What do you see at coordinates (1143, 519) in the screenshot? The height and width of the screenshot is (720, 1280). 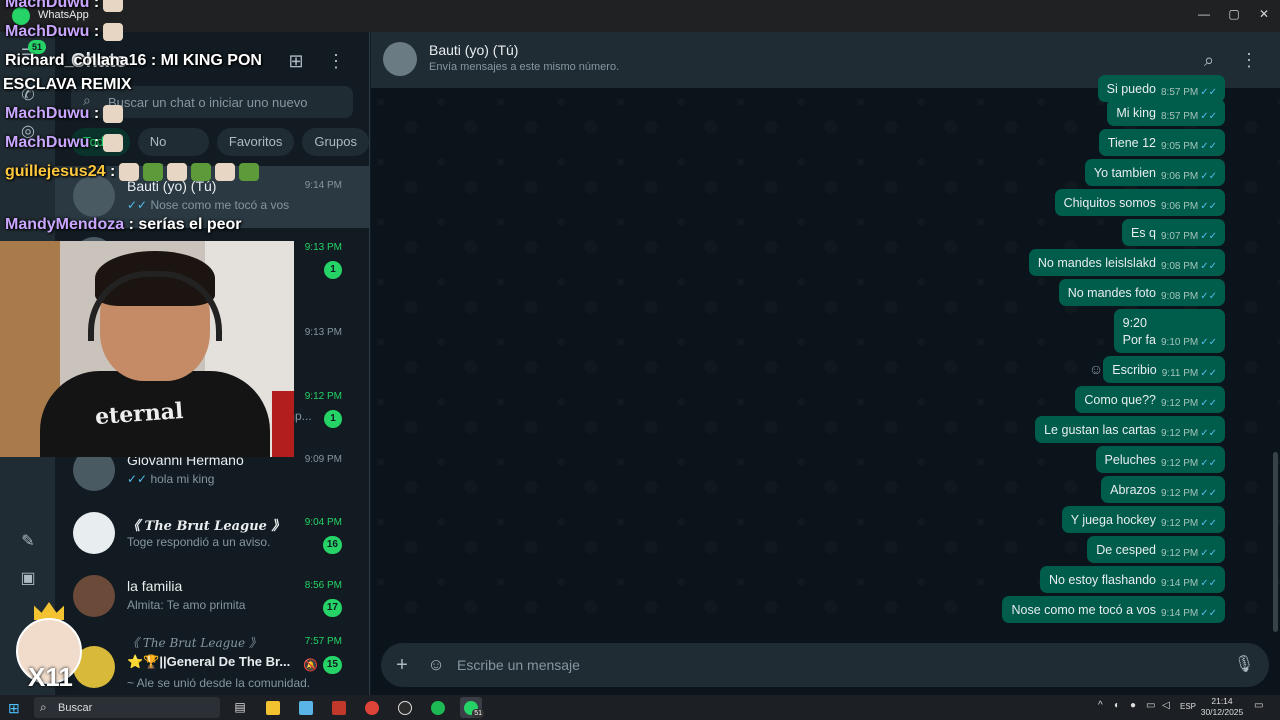 I see `message-bubble: Y juega hockey 9:12 PM ✓✓` at bounding box center [1143, 519].